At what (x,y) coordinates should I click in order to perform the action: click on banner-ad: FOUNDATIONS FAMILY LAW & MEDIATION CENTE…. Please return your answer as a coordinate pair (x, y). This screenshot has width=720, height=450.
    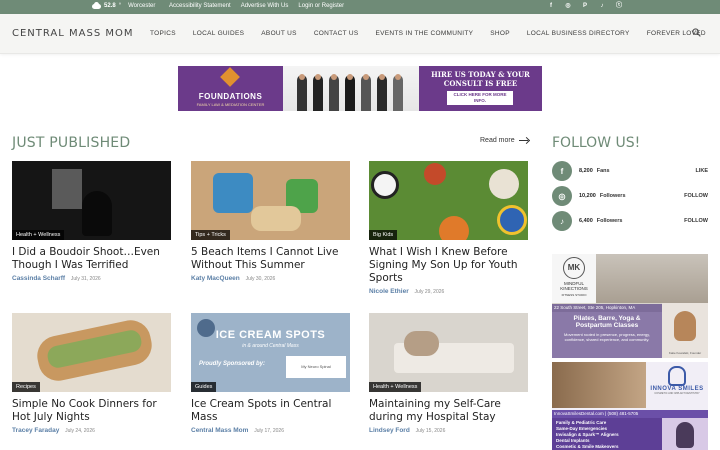
    Looking at the image, I should click on (360, 88).